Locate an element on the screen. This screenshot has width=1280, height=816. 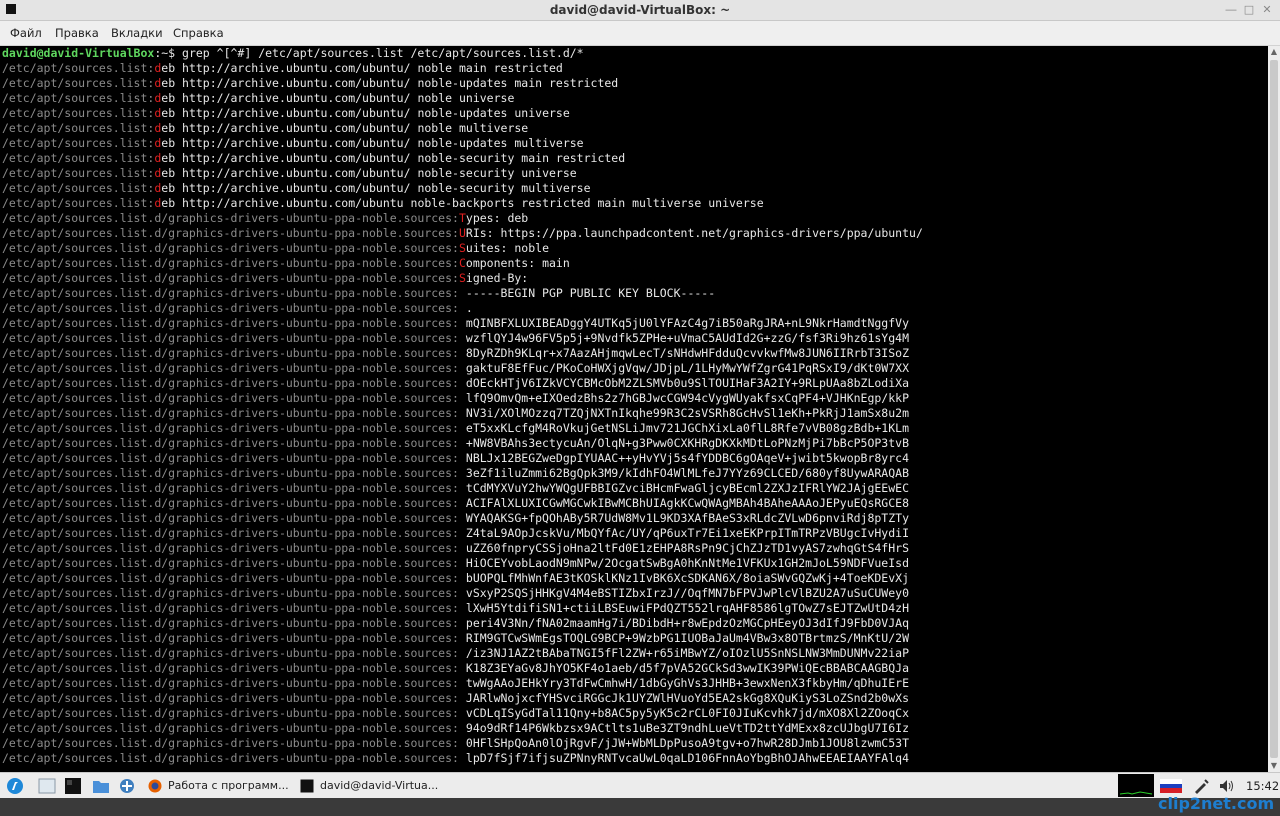
maximize-icon: □ is located at coordinates (1249, 10).